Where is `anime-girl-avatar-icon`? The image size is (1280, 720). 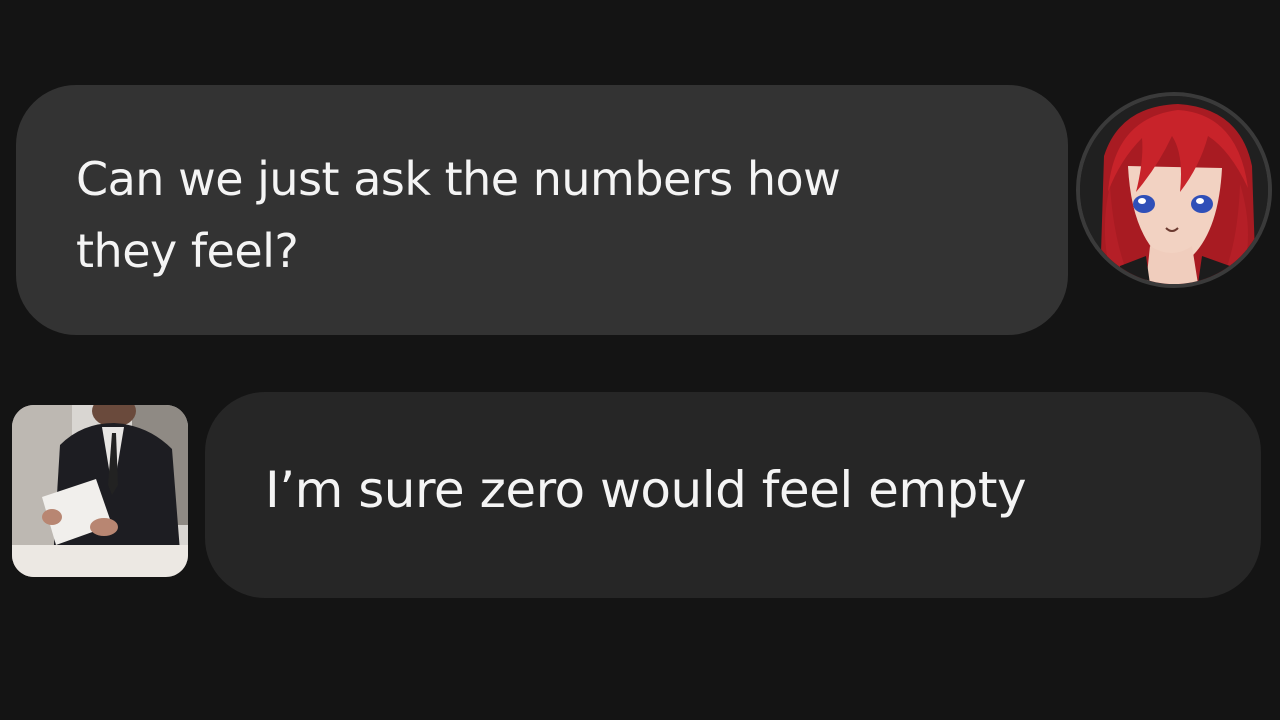 anime-girl-avatar-icon is located at coordinates (1174, 190).